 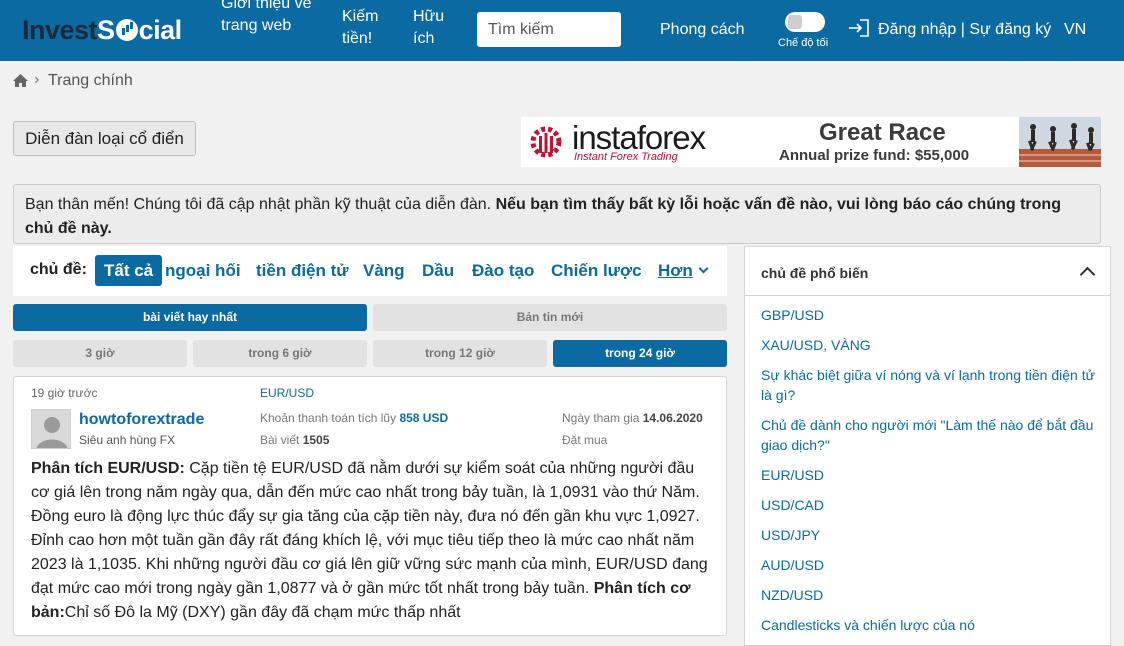 I want to click on topic-more: Hơn, so click(x=683, y=271).